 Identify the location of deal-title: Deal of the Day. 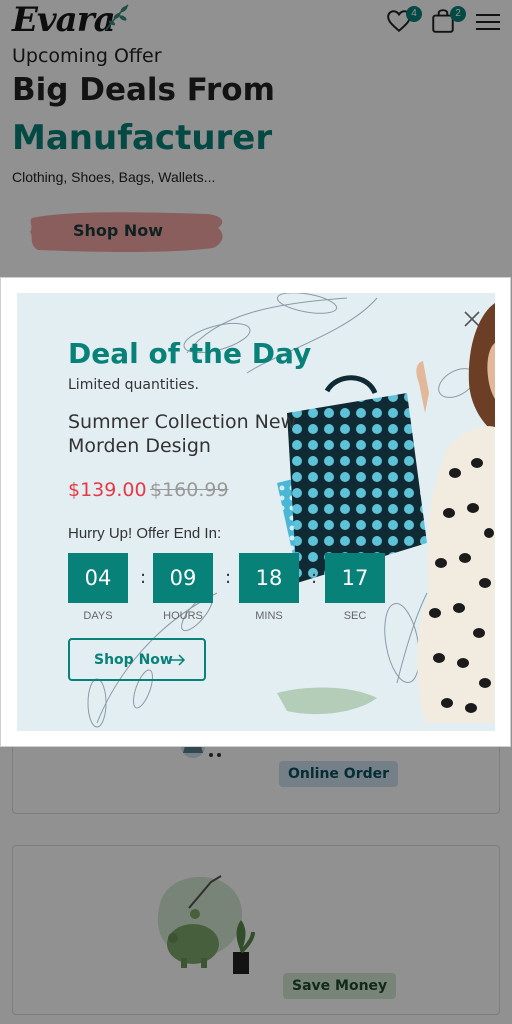
(190, 353).